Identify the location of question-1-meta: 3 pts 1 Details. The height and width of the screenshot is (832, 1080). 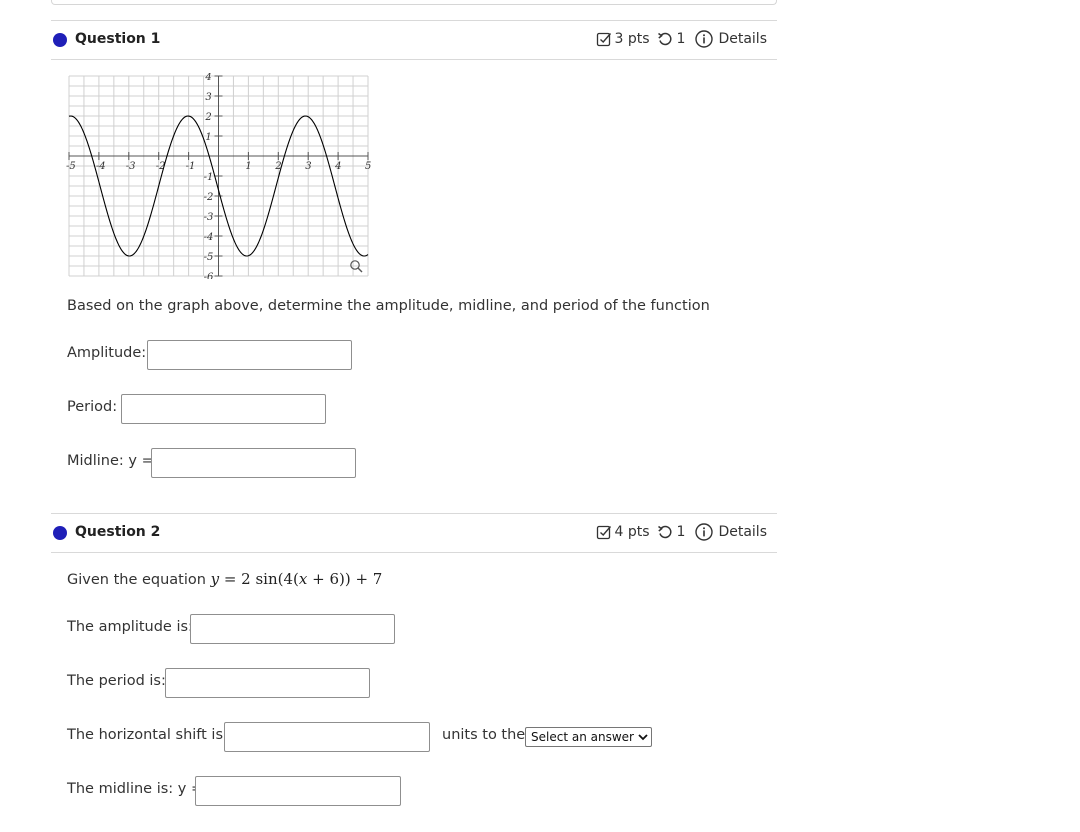
(681, 39).